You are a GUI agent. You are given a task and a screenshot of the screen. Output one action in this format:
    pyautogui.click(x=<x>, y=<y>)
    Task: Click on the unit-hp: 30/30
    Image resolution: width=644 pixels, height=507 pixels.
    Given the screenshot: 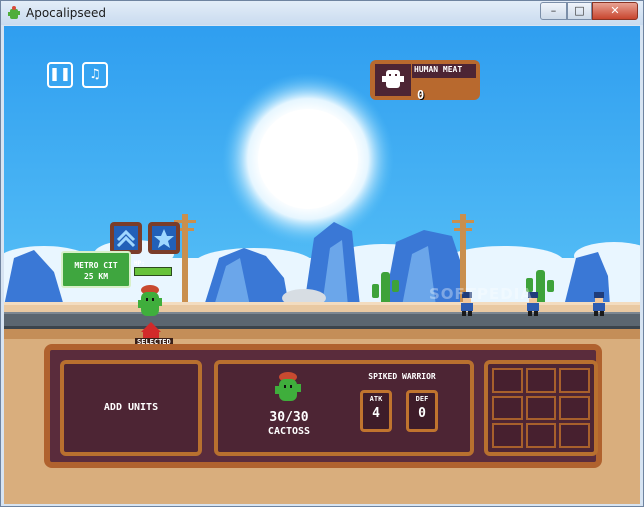 What is the action you would take?
    pyautogui.click(x=289, y=417)
    